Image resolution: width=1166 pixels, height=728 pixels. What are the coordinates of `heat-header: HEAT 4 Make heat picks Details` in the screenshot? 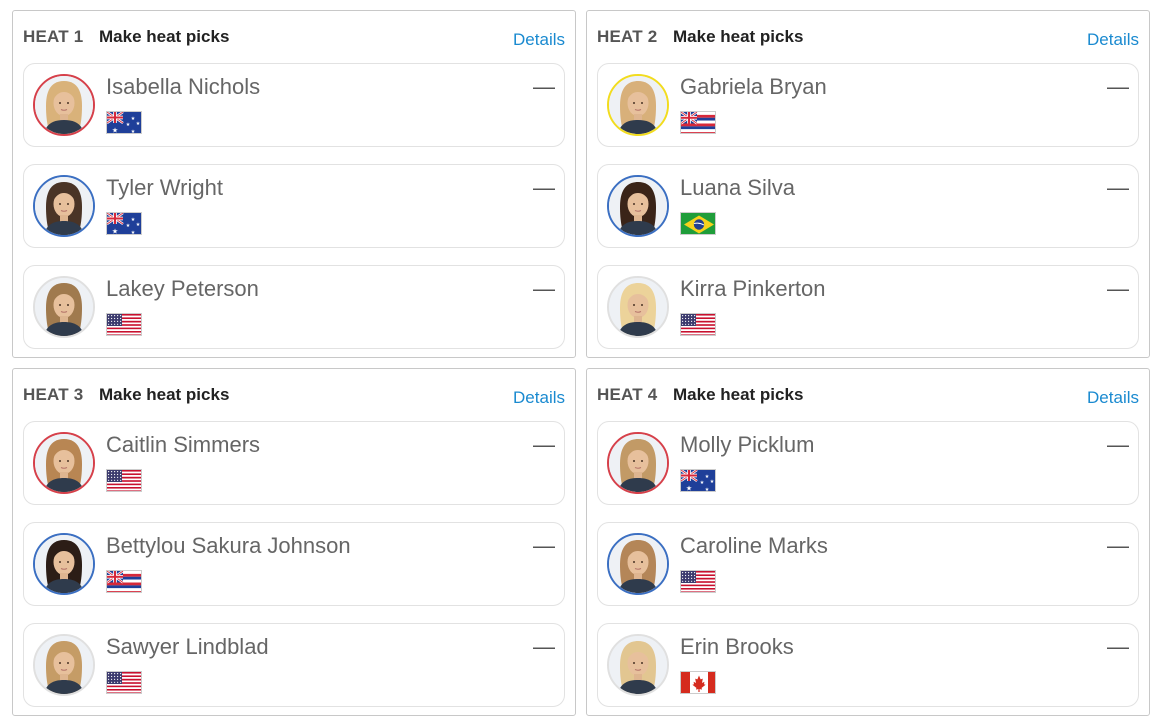 It's located at (868, 396).